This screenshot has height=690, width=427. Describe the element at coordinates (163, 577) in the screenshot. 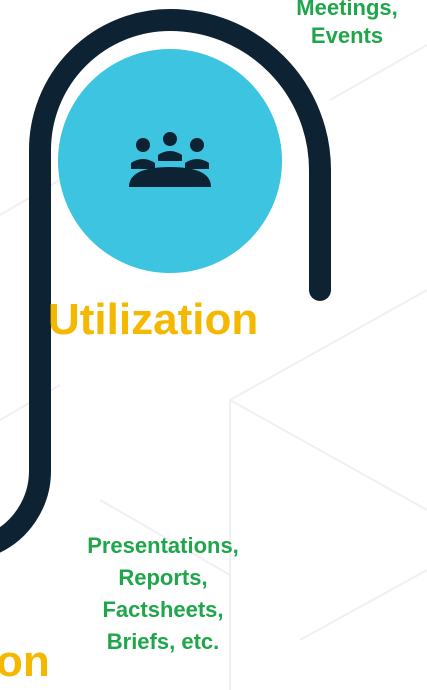

I see `lower-label-line: Reports,` at that location.